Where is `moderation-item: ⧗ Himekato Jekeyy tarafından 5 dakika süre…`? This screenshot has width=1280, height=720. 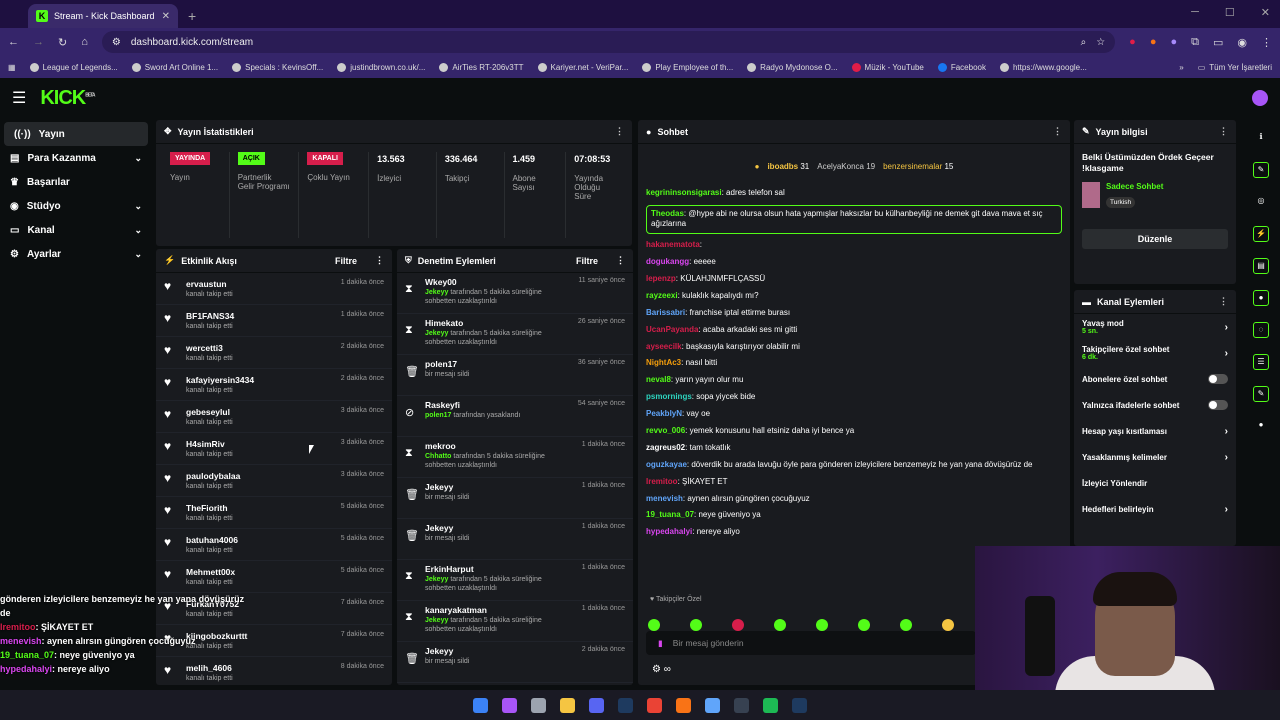 moderation-item: ⧗ Himekato Jekeyy tarafından 5 dakika süre… is located at coordinates (515, 334).